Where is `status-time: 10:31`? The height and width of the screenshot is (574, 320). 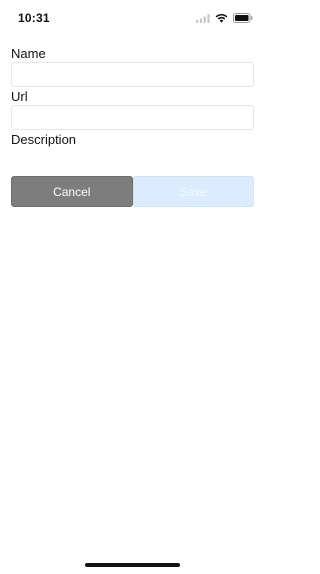
status-time: 10:31 is located at coordinates (34, 18).